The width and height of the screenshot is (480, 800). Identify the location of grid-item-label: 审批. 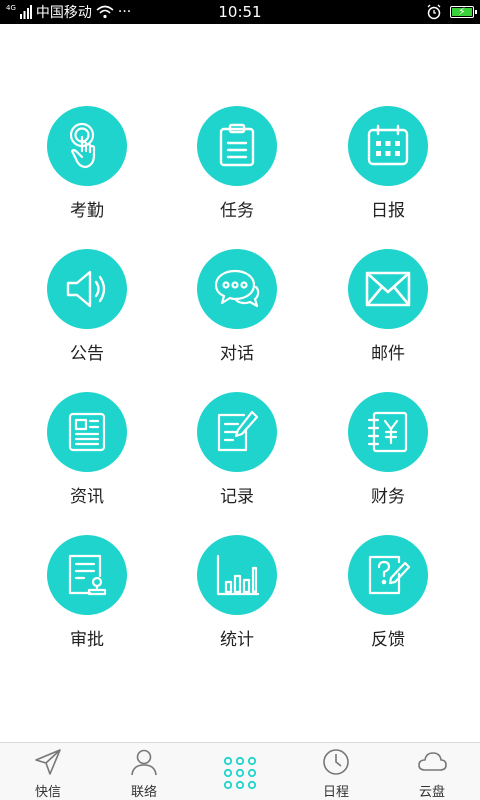
(87, 640).